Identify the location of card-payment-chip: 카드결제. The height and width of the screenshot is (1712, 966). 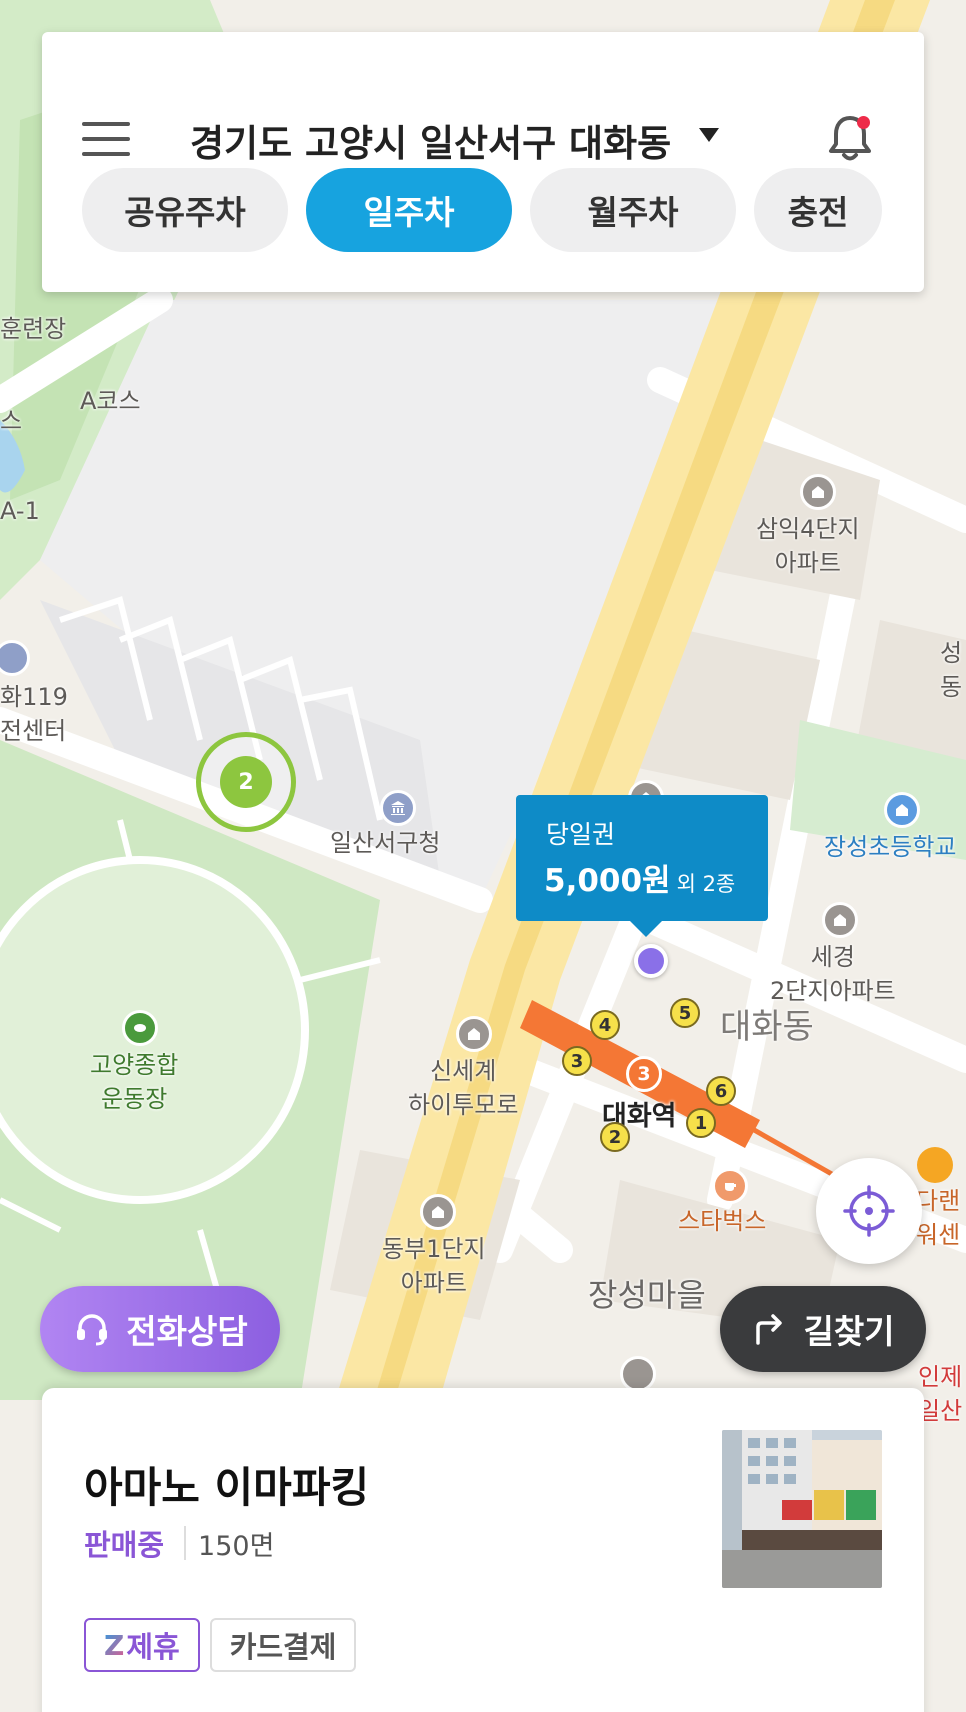
(283, 1645).